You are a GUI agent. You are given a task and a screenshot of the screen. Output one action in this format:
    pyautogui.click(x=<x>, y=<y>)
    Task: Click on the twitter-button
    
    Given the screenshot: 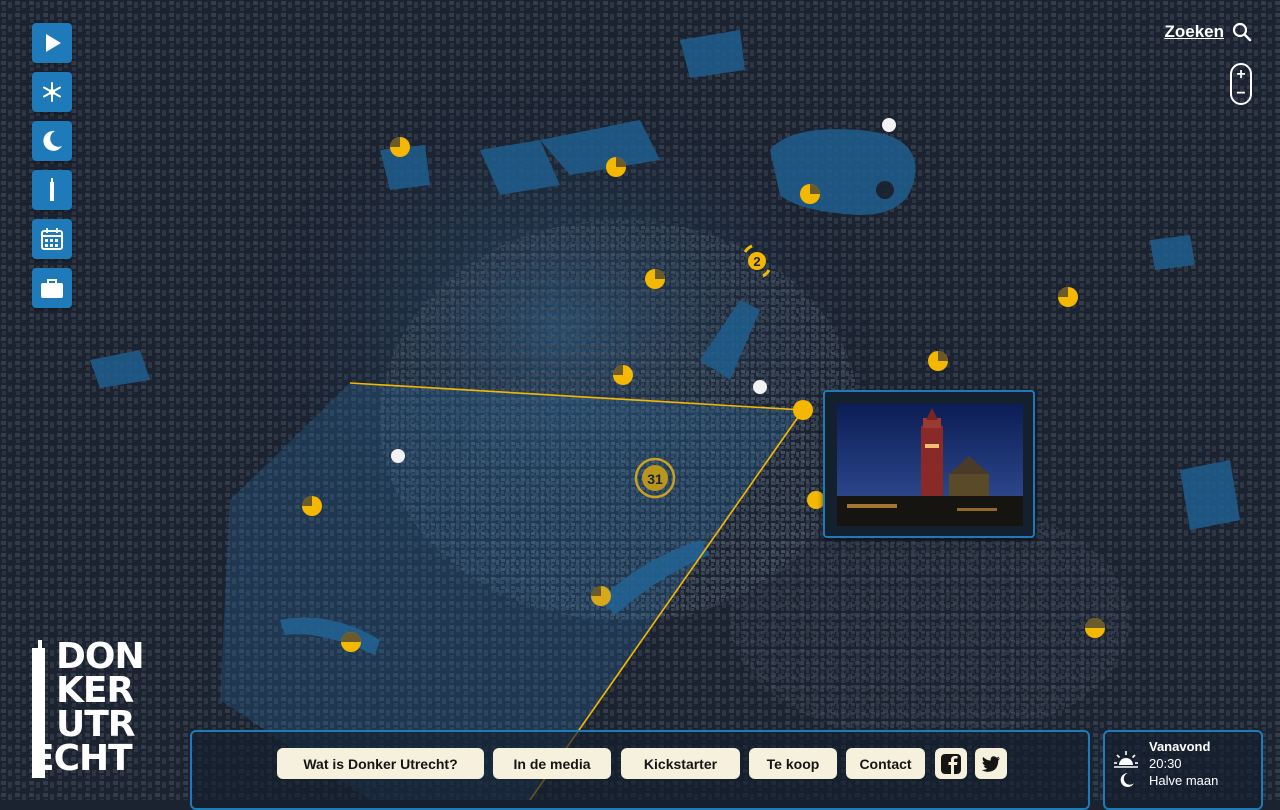 What is the action you would take?
    pyautogui.click(x=991, y=763)
    